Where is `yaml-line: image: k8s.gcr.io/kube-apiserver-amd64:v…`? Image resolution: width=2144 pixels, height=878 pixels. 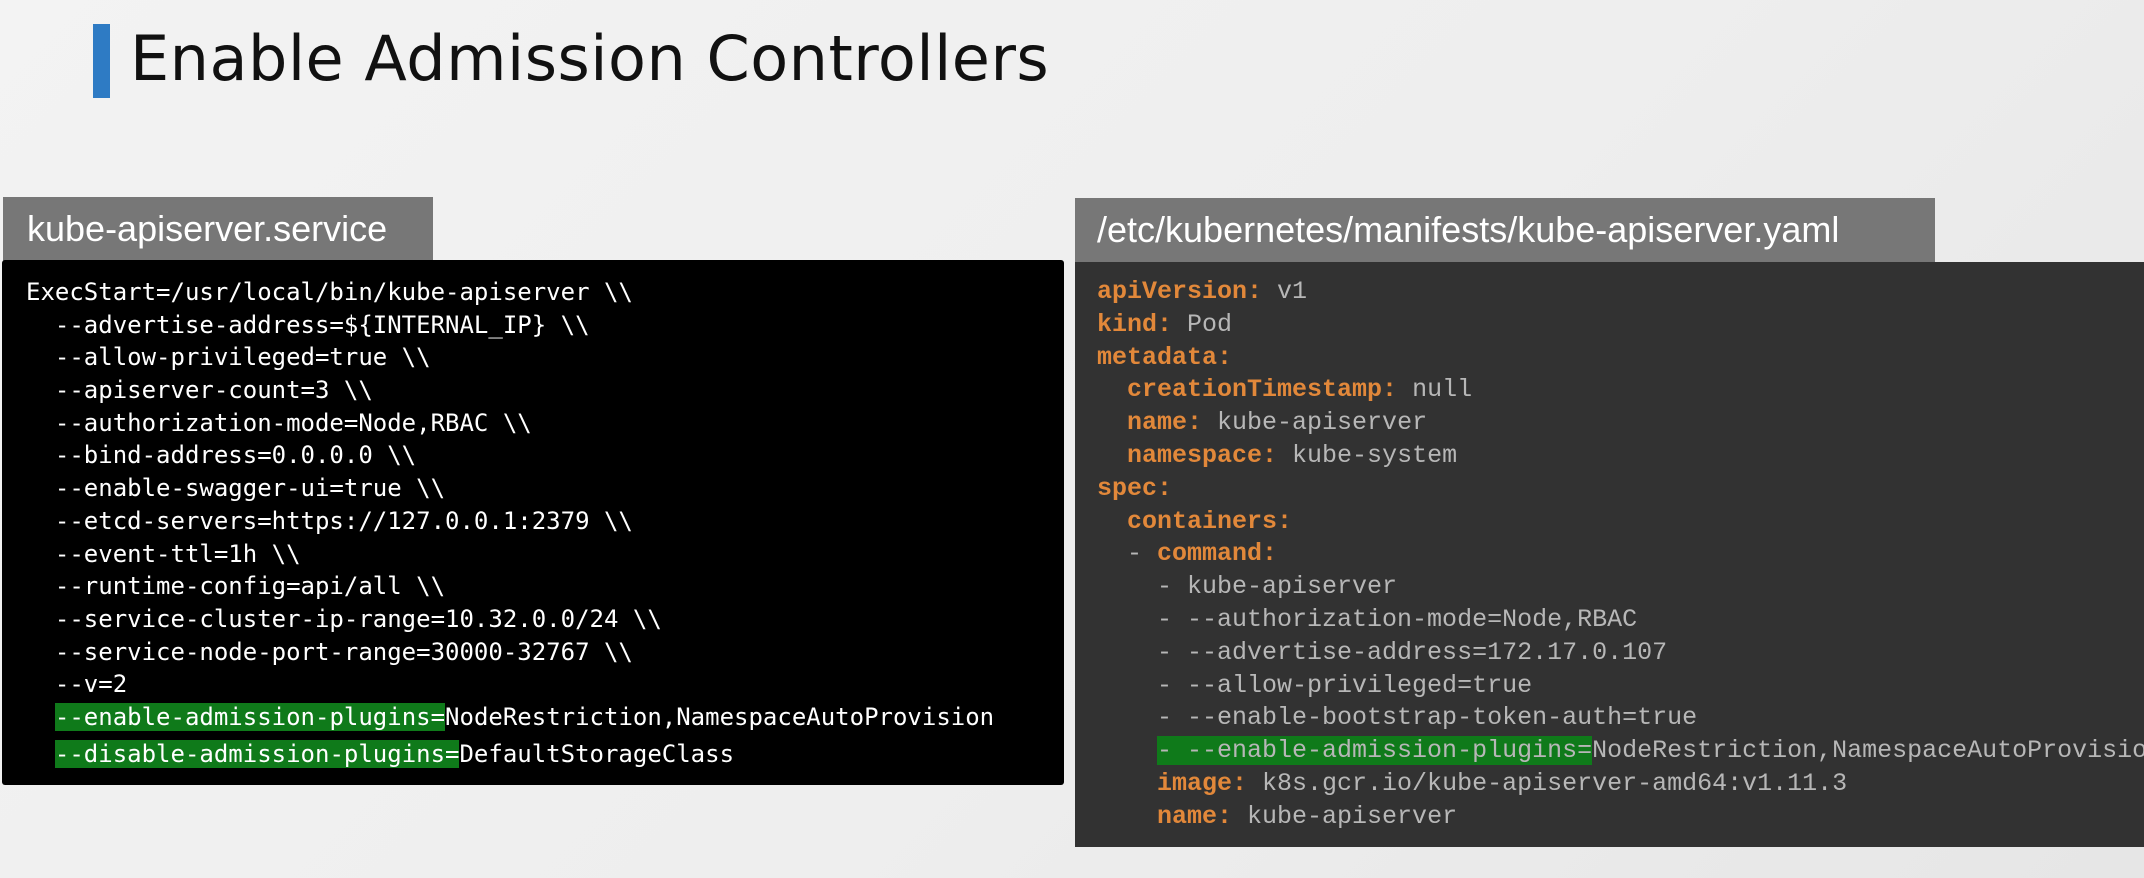 yaml-line: image: k8s.gcr.io/kube-apiserver-amd64:v… is located at coordinates (1620, 784).